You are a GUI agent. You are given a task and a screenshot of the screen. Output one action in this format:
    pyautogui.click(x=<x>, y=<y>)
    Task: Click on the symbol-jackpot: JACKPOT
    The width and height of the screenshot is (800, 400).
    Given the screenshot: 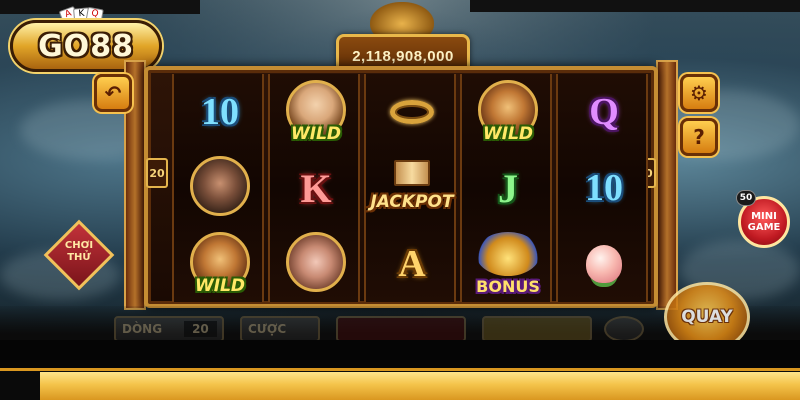 What is the action you would take?
    pyautogui.click(x=412, y=188)
    